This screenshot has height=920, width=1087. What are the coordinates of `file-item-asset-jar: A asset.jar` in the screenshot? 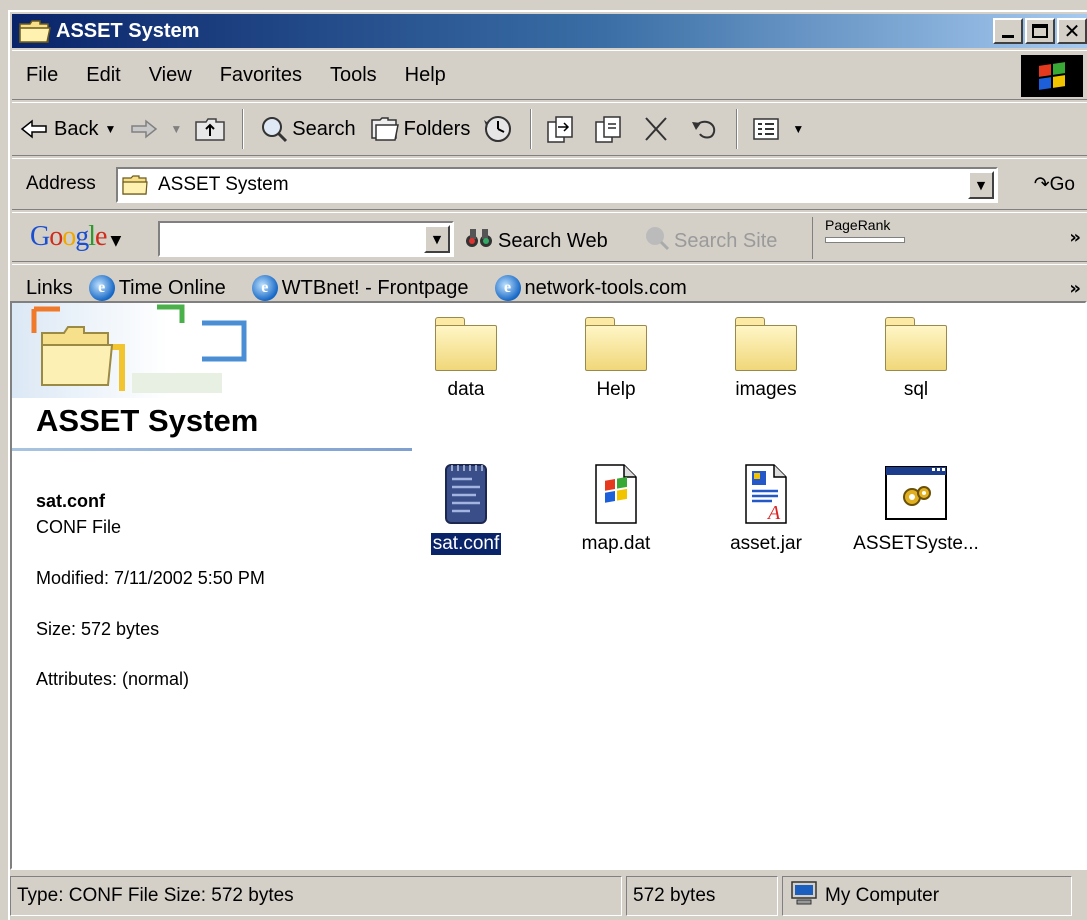 It's located at (766, 509).